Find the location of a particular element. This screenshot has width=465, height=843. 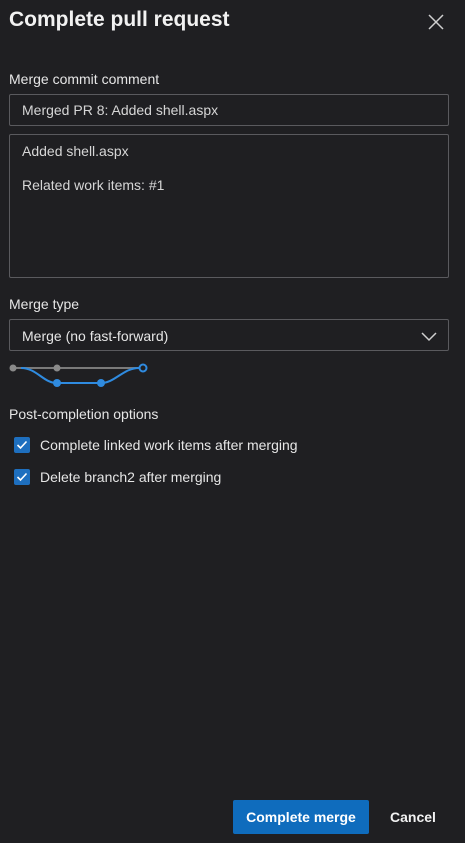

close-icon is located at coordinates (436, 22).